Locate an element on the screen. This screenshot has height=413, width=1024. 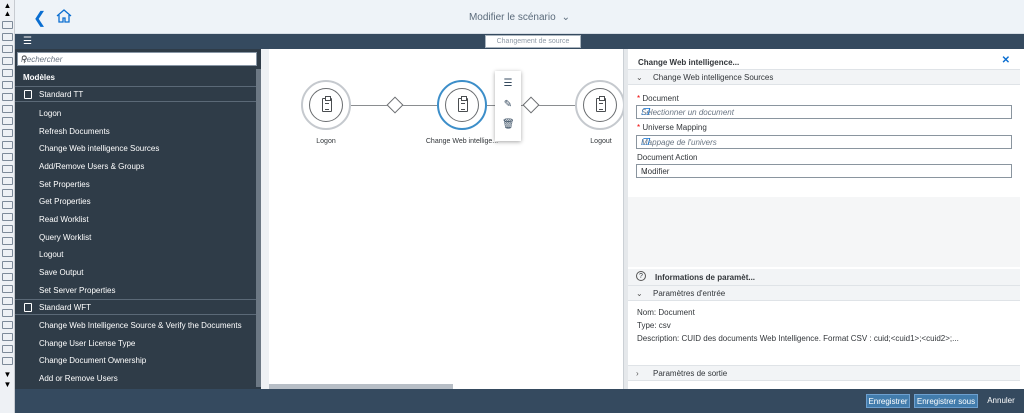
sidebar-item: Change User License Type is located at coordinates (87, 343).